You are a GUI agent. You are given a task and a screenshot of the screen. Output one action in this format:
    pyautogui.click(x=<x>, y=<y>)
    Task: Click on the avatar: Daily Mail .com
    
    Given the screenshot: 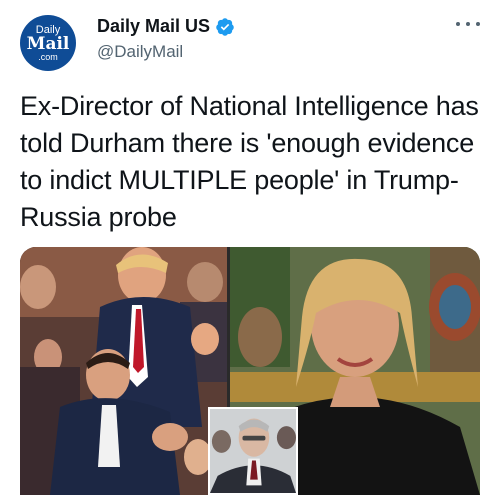 What is the action you would take?
    pyautogui.click(x=48, y=43)
    